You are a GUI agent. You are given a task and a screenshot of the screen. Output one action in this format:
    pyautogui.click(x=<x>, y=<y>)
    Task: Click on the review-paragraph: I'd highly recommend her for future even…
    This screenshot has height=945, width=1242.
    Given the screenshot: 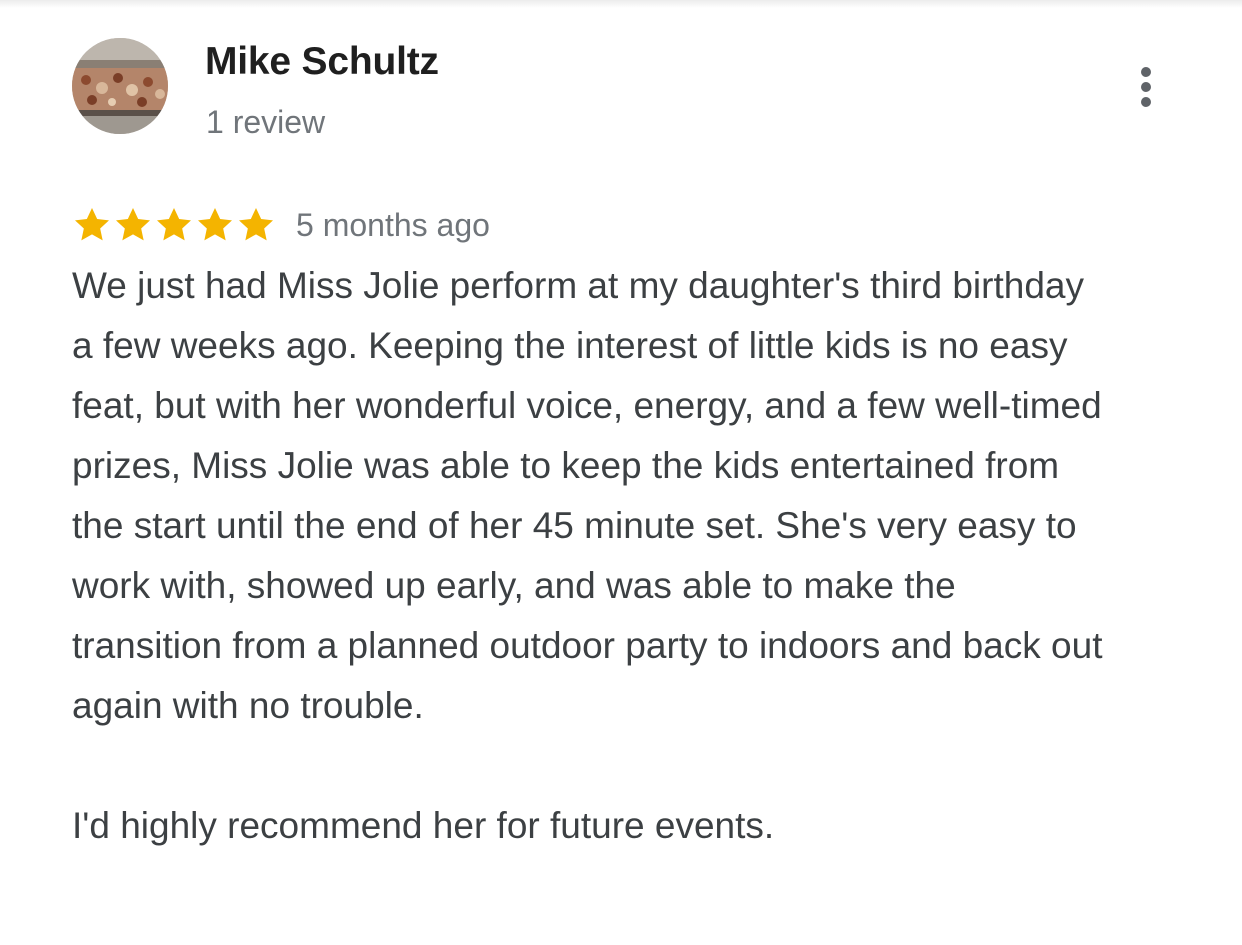 What is the action you would take?
    pyautogui.click(x=423, y=825)
    